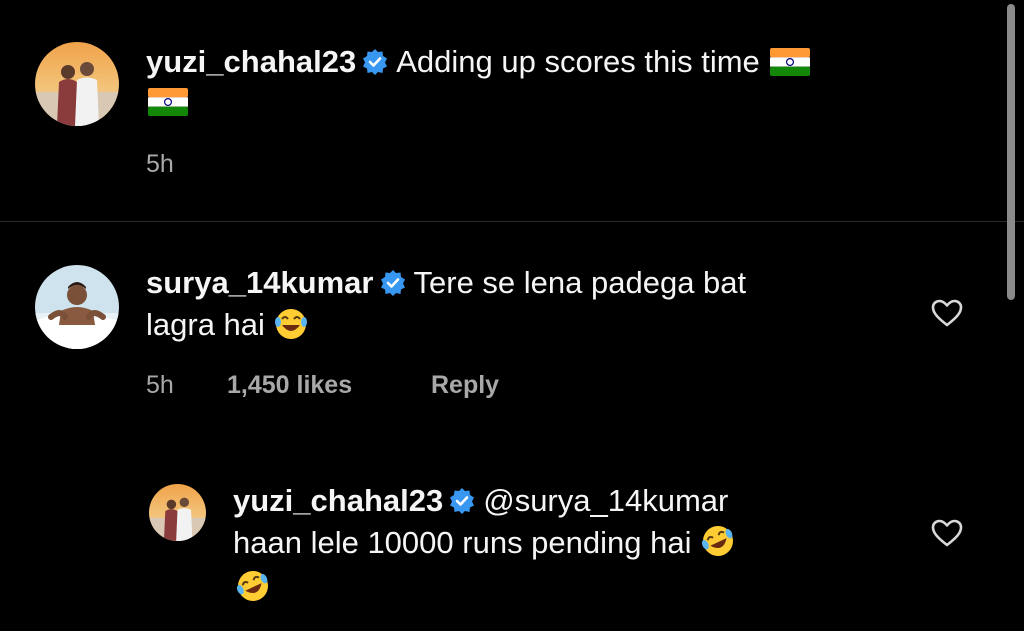 This screenshot has height=631, width=1024. What do you see at coordinates (1011, 152) in the screenshot?
I see `scrollbar` at bounding box center [1011, 152].